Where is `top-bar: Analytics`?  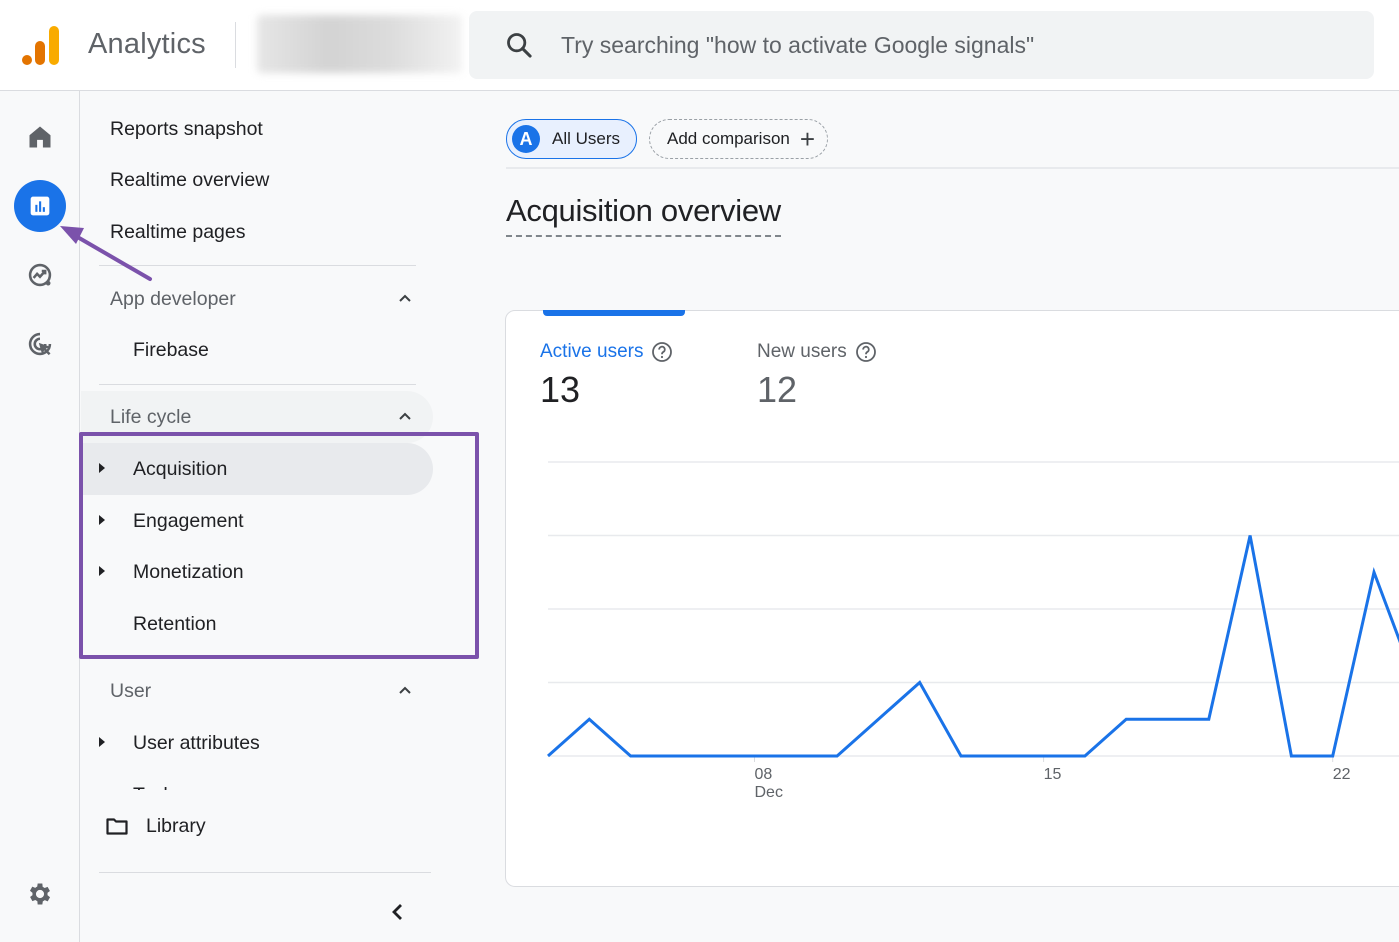
top-bar: Analytics is located at coordinates (699, 45).